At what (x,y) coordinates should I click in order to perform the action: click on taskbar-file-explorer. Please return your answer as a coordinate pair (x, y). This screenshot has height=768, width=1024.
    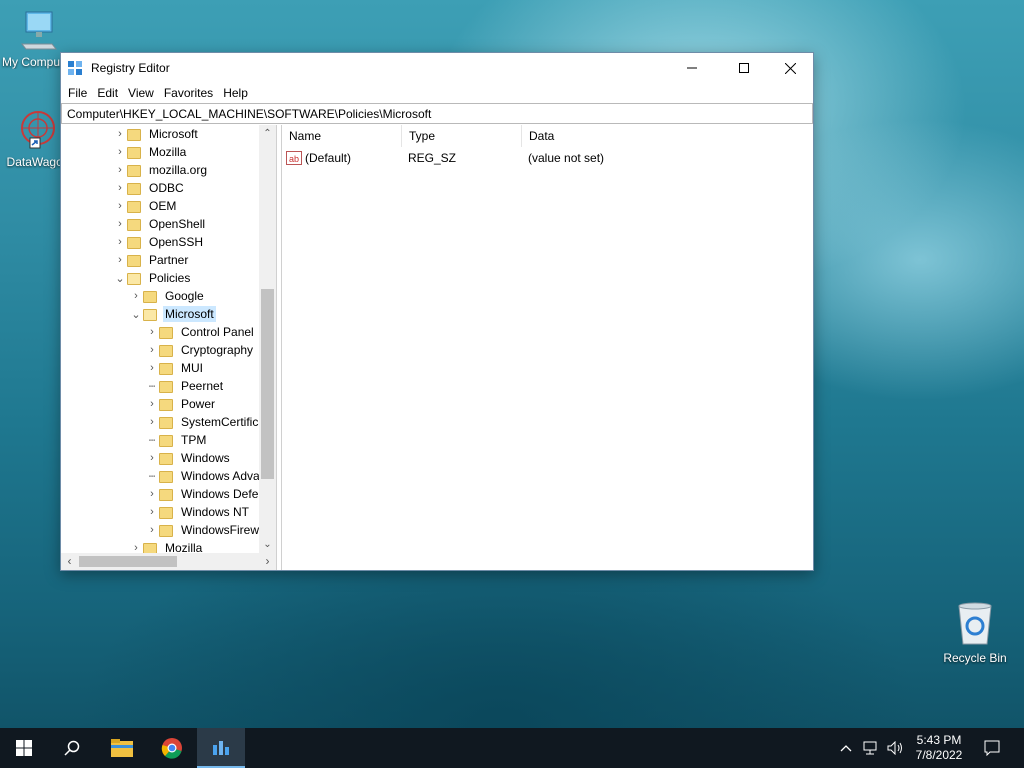
    Looking at the image, I should click on (122, 748).